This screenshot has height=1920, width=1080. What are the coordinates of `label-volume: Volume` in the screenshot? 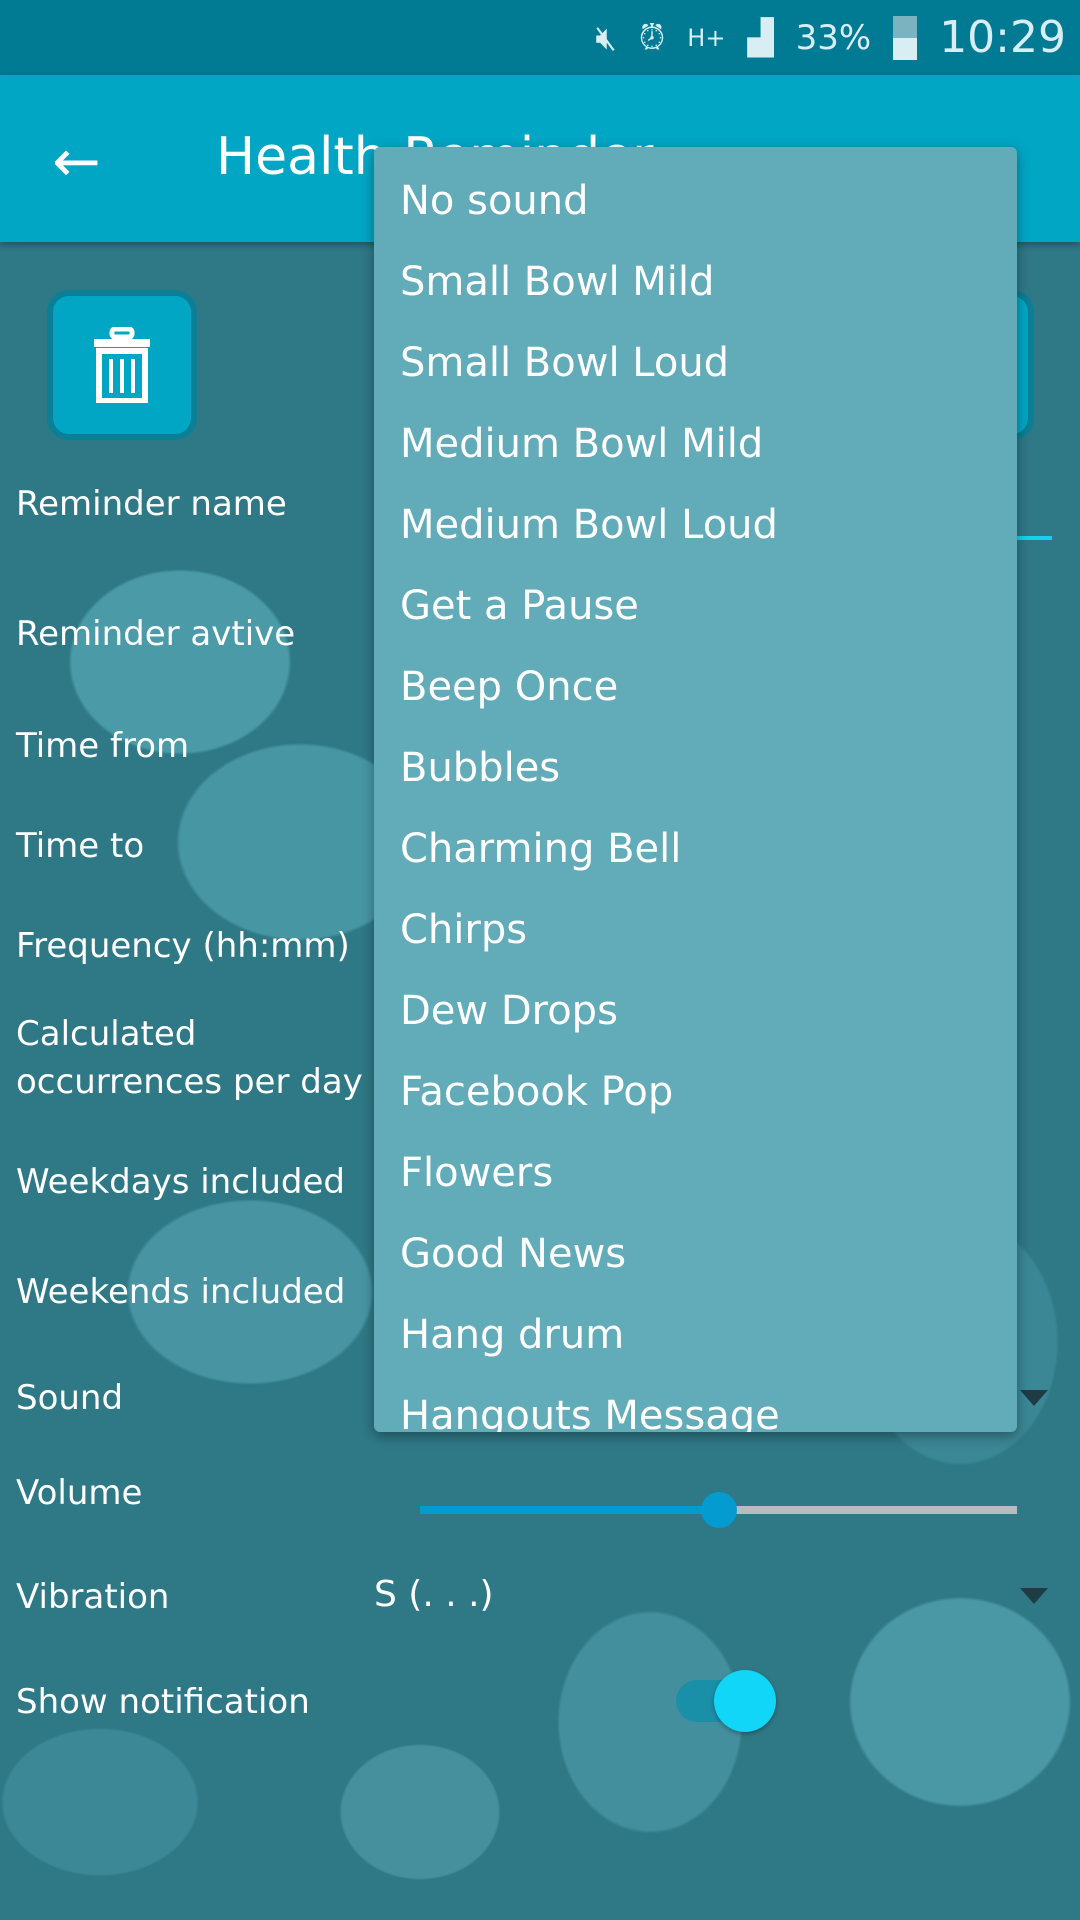 It's located at (79, 1493).